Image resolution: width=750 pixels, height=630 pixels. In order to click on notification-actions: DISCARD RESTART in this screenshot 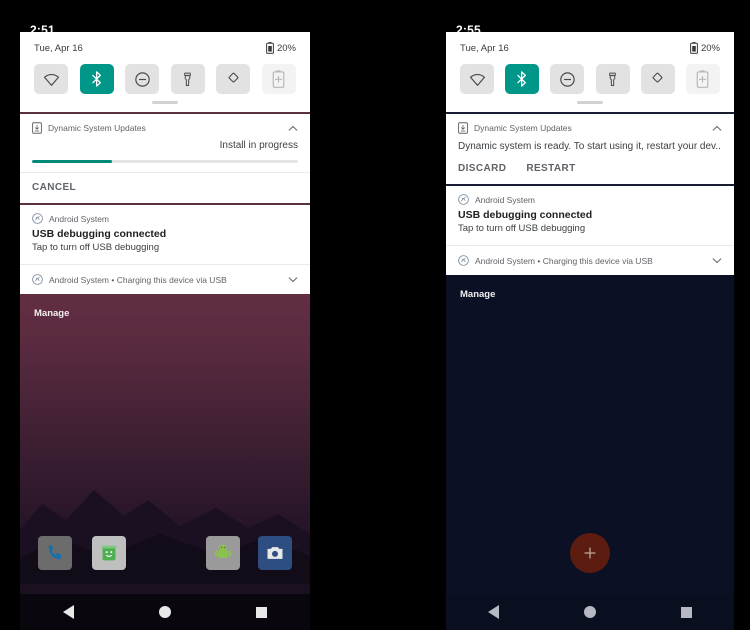, I will do `click(590, 164)`.